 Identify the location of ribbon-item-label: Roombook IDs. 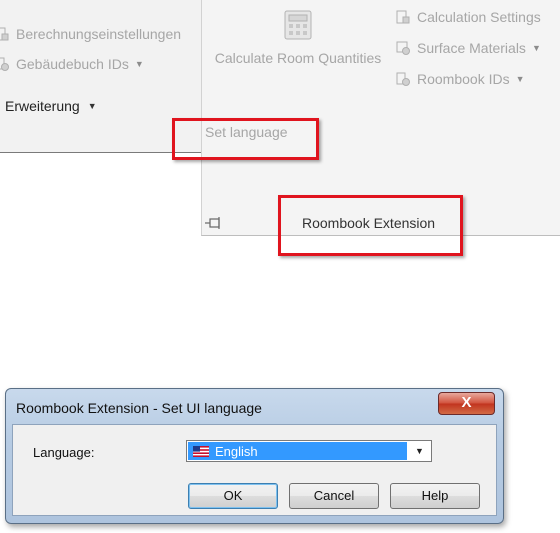
(463, 79).